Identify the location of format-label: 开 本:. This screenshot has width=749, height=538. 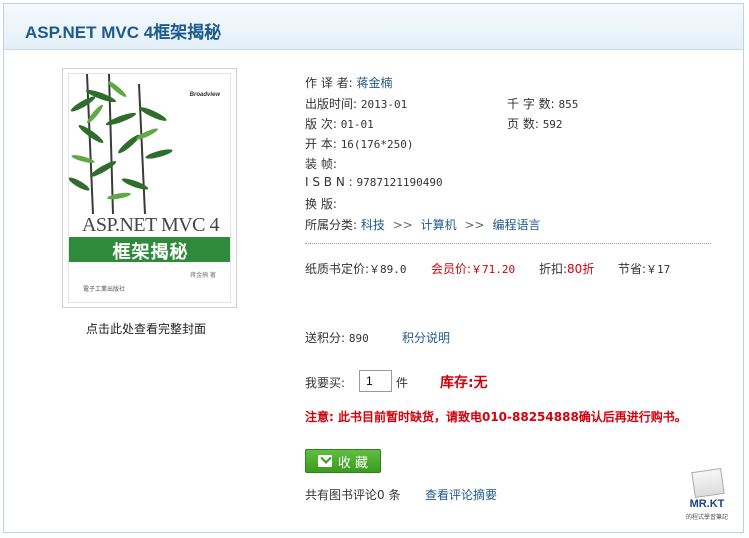
(321, 144).